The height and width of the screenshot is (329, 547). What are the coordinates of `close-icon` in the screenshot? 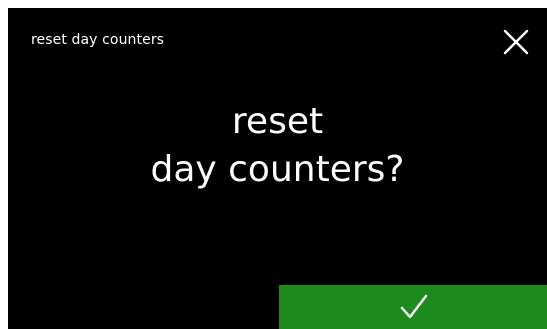 It's located at (516, 42).